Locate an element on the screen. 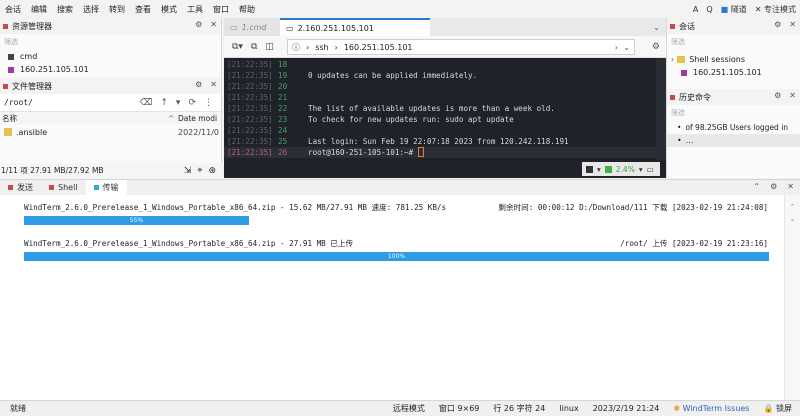  menu-help: 帮助 is located at coordinates (247, 9).